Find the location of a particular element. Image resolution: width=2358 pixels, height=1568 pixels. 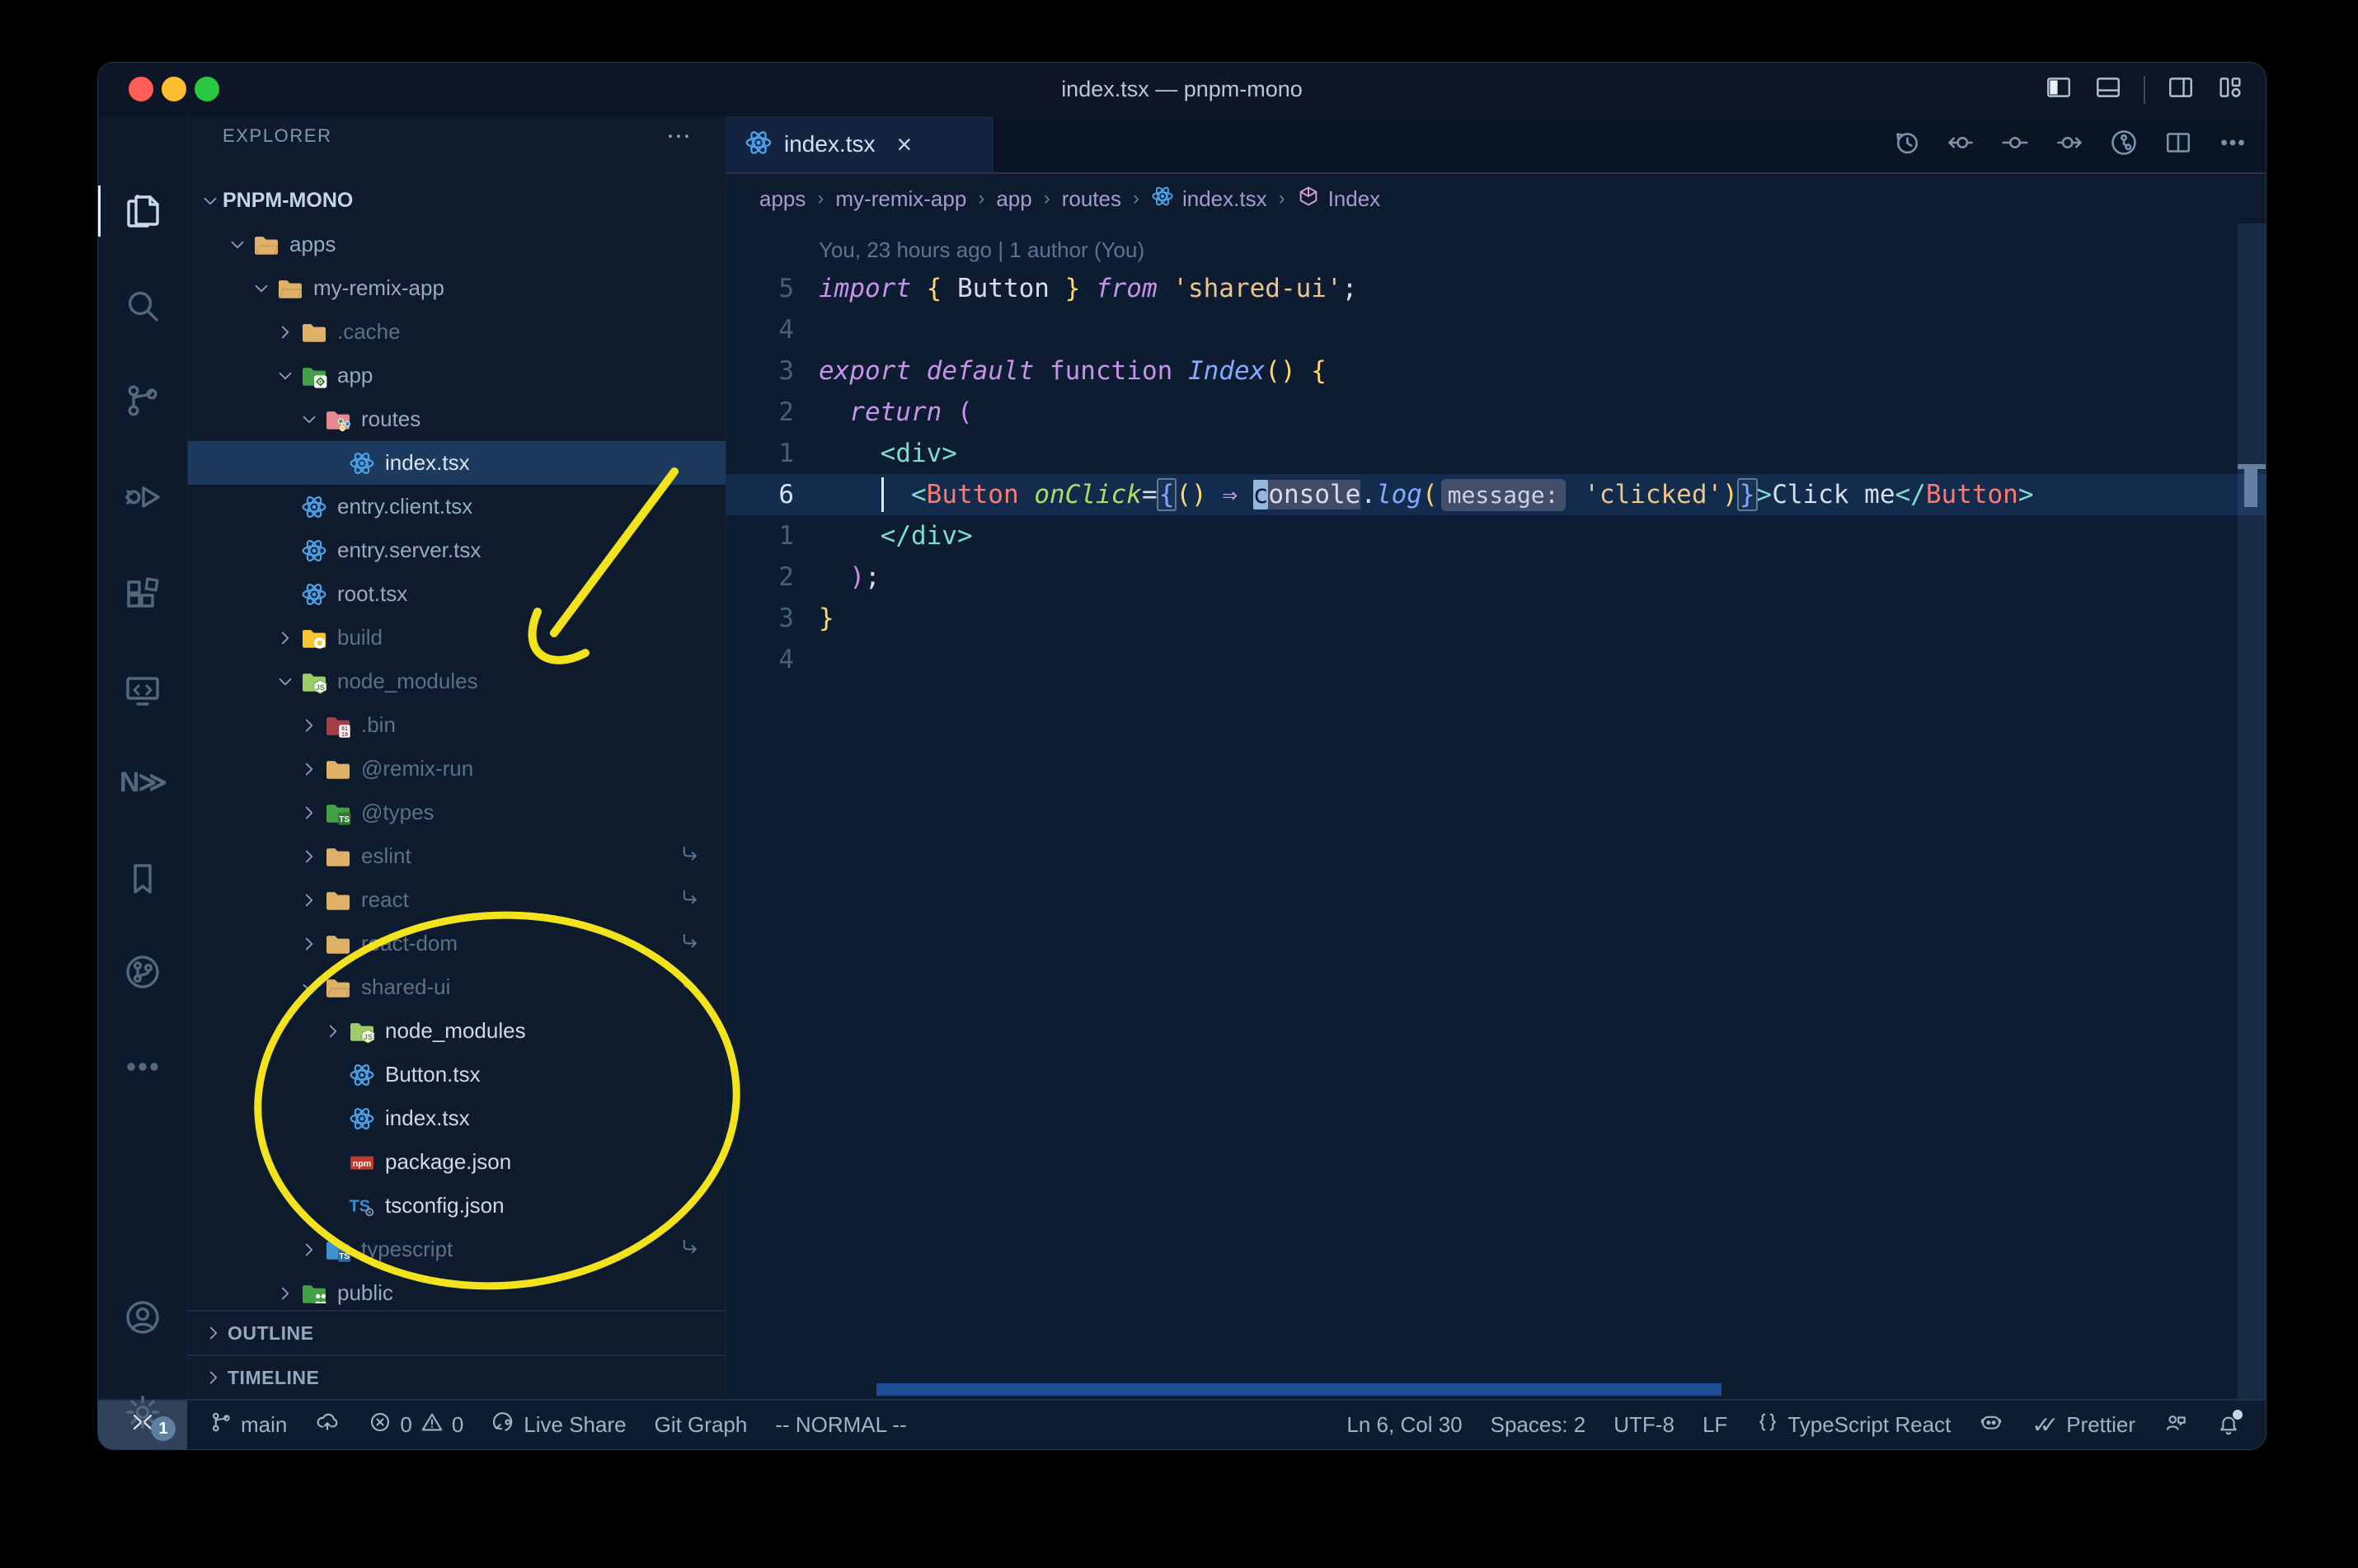

history-icon is located at coordinates (1906, 145).